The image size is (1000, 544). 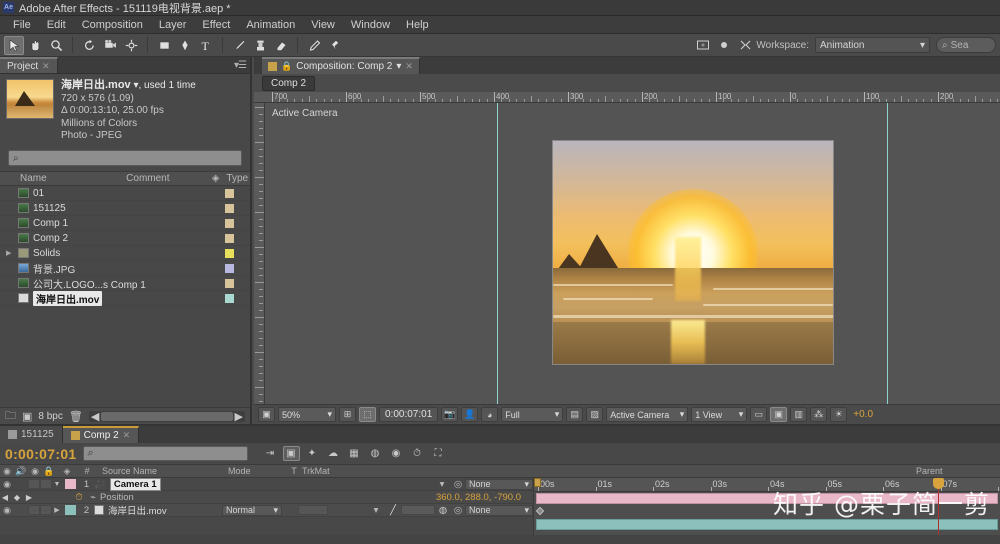 I want to click on tab-151125: 151125, so click(x=31, y=434).